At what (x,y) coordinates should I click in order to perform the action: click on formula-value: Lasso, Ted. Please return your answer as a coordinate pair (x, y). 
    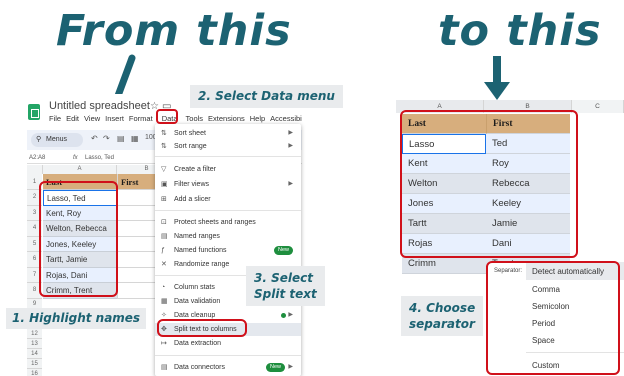
    Looking at the image, I should click on (99, 158).